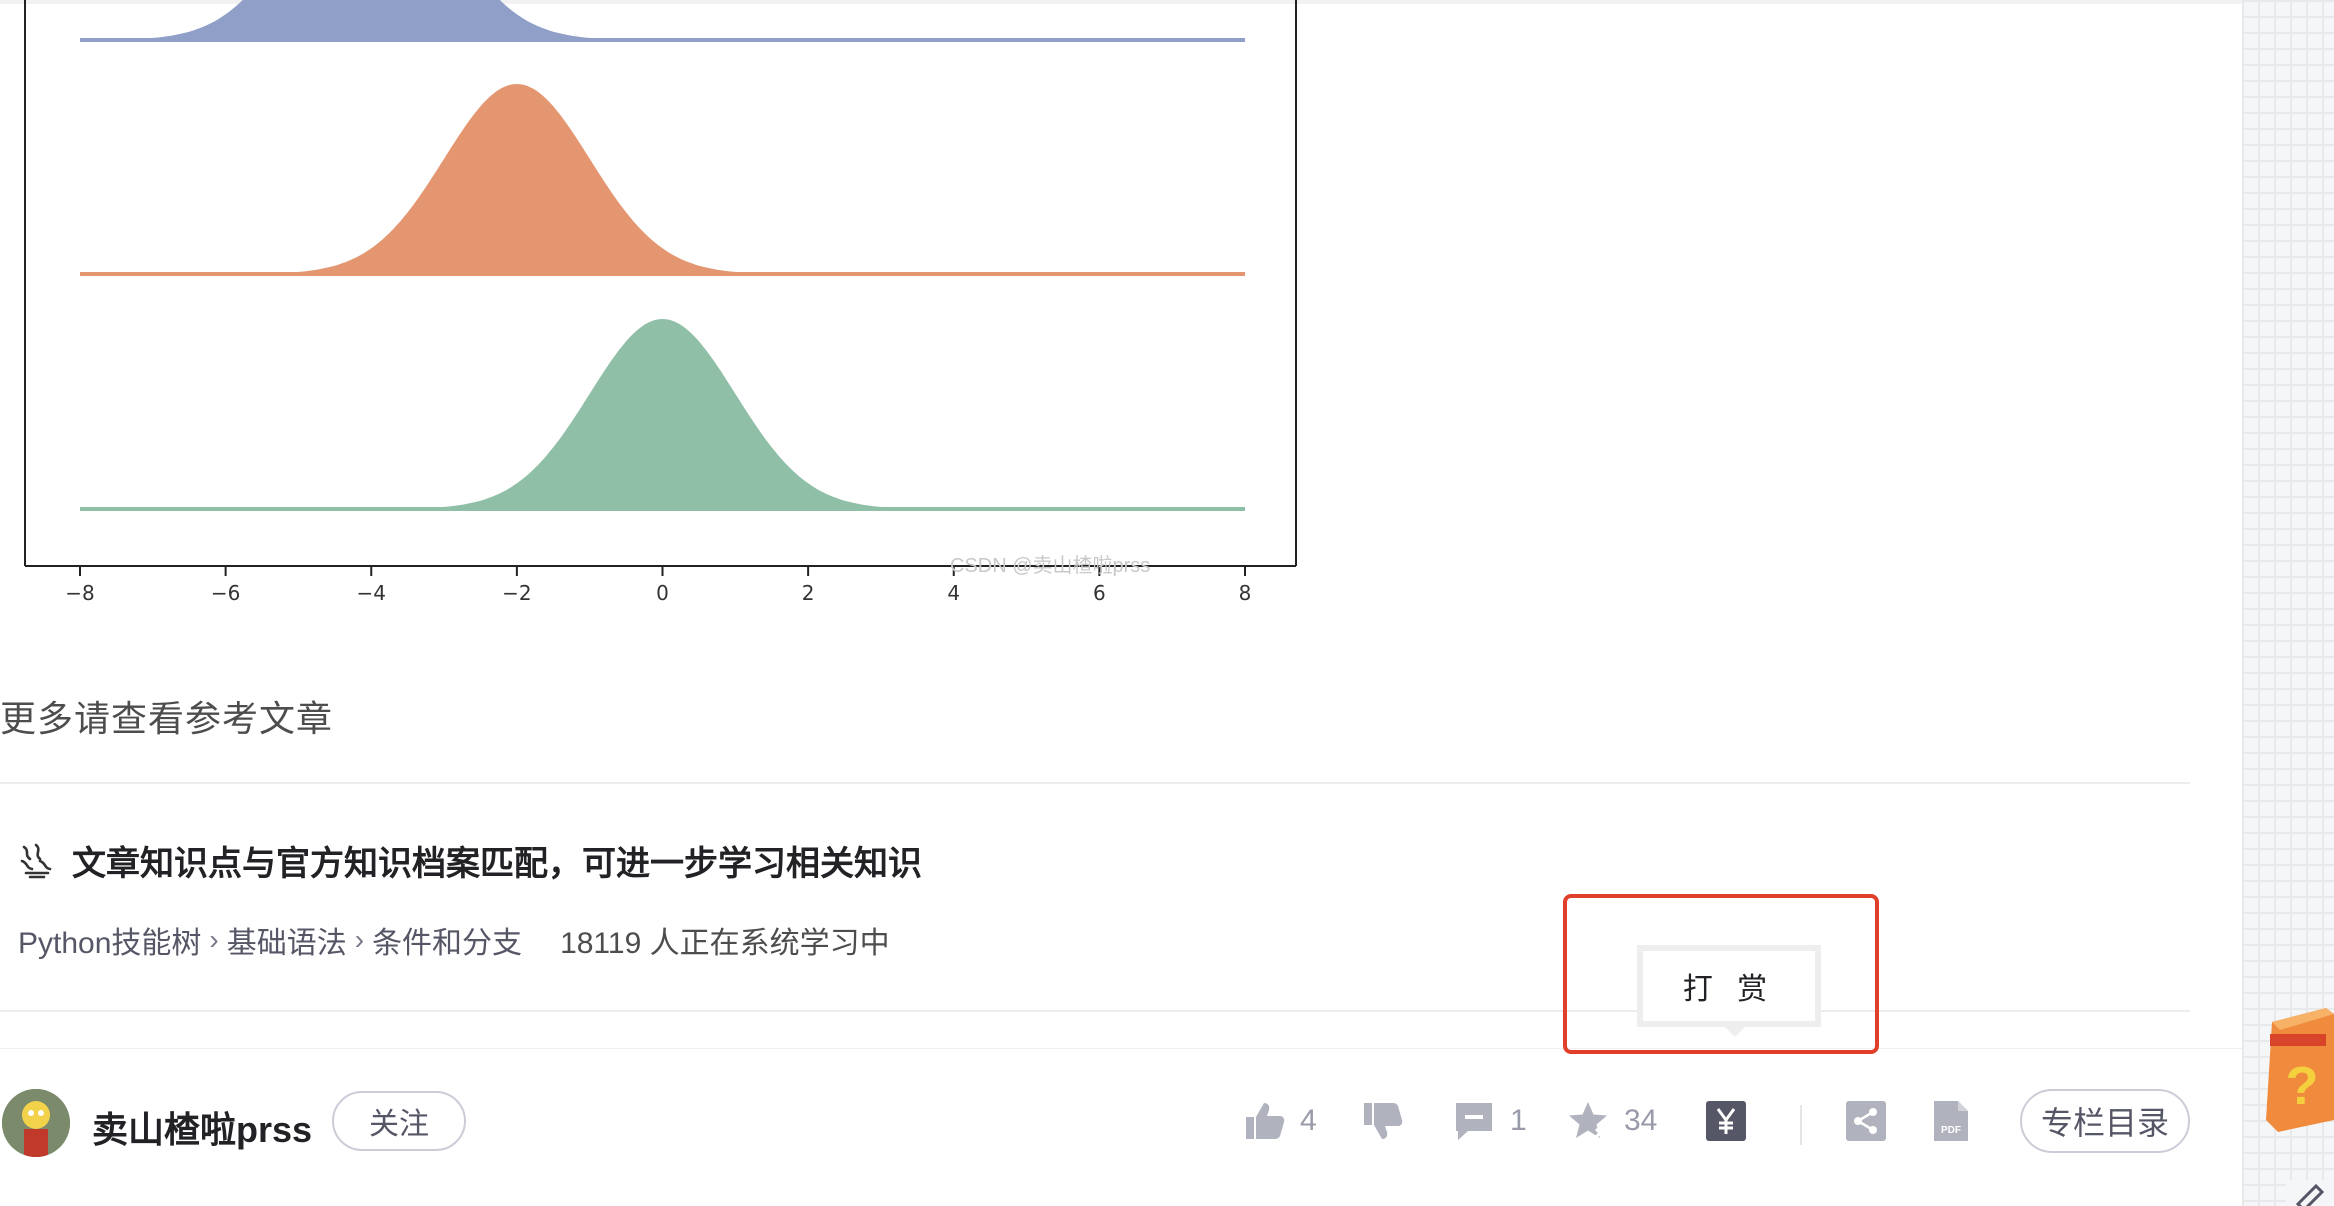 Image resolution: width=2334 pixels, height=1206 pixels. I want to click on learner-count: 18119 人正在系统学习中, so click(725, 943).